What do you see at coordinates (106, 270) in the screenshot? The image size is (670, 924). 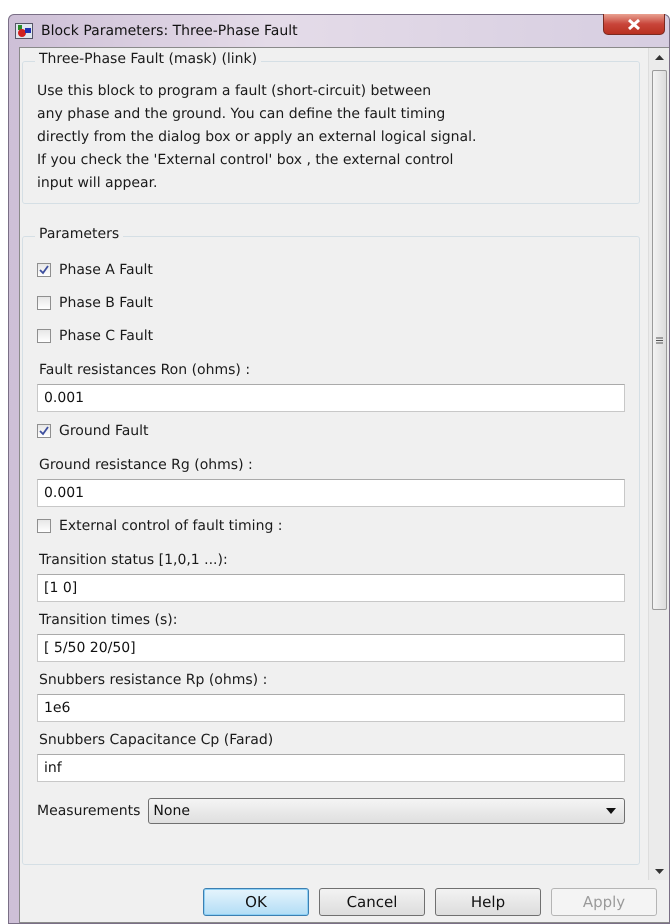 I see `checkbox-label: Phase A Fault` at bounding box center [106, 270].